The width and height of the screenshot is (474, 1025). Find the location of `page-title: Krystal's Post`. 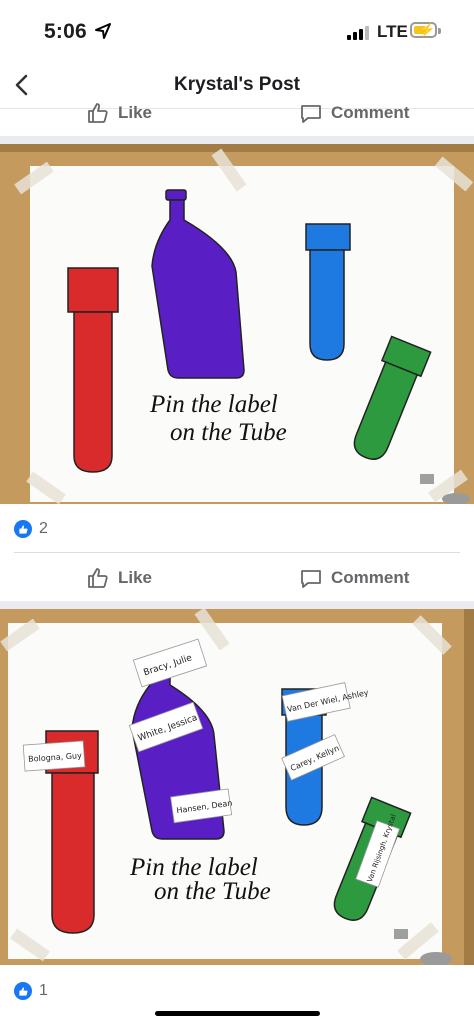

page-title: Krystal's Post is located at coordinates (237, 84).